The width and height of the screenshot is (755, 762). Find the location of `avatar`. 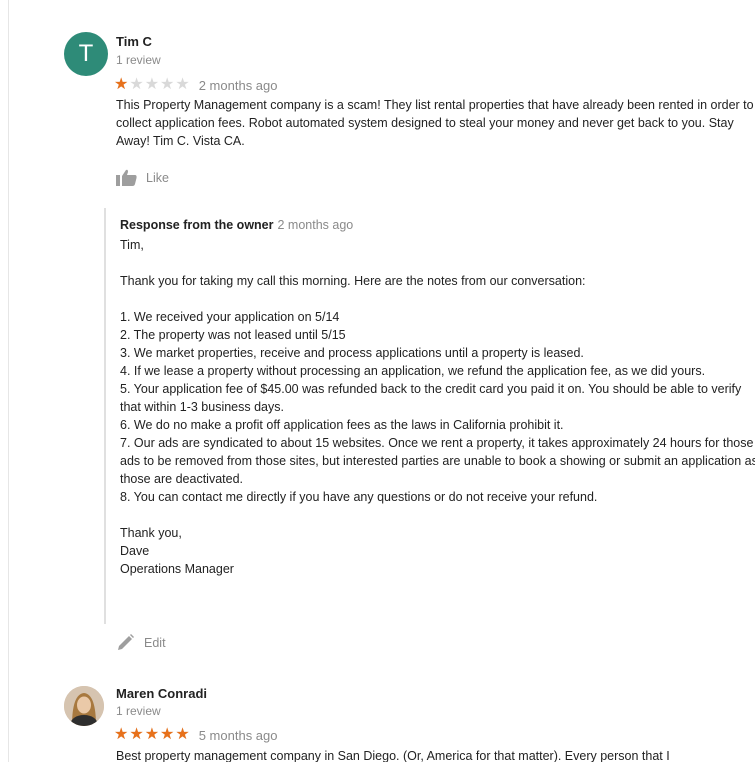

avatar is located at coordinates (84, 706).